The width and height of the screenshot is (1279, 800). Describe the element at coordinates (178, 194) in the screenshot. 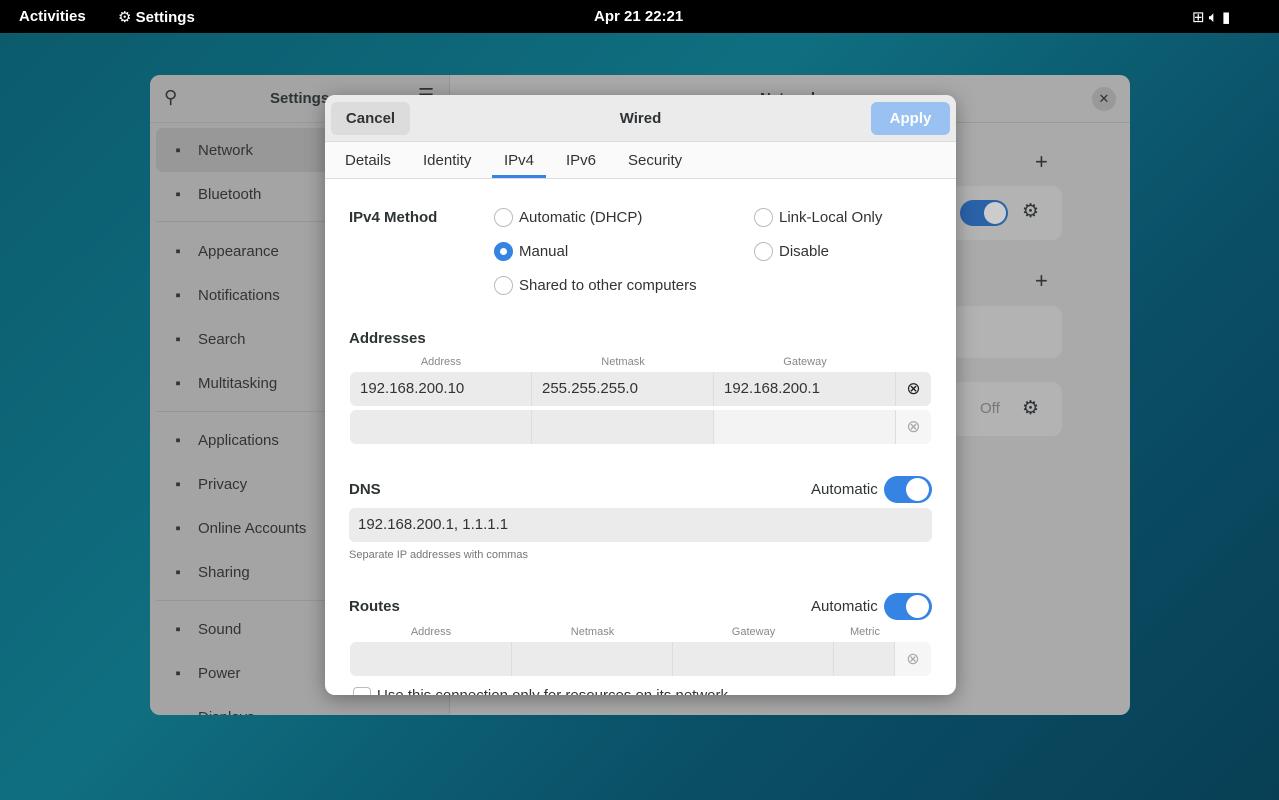

I see `bluetooth-icon: ▪` at that location.